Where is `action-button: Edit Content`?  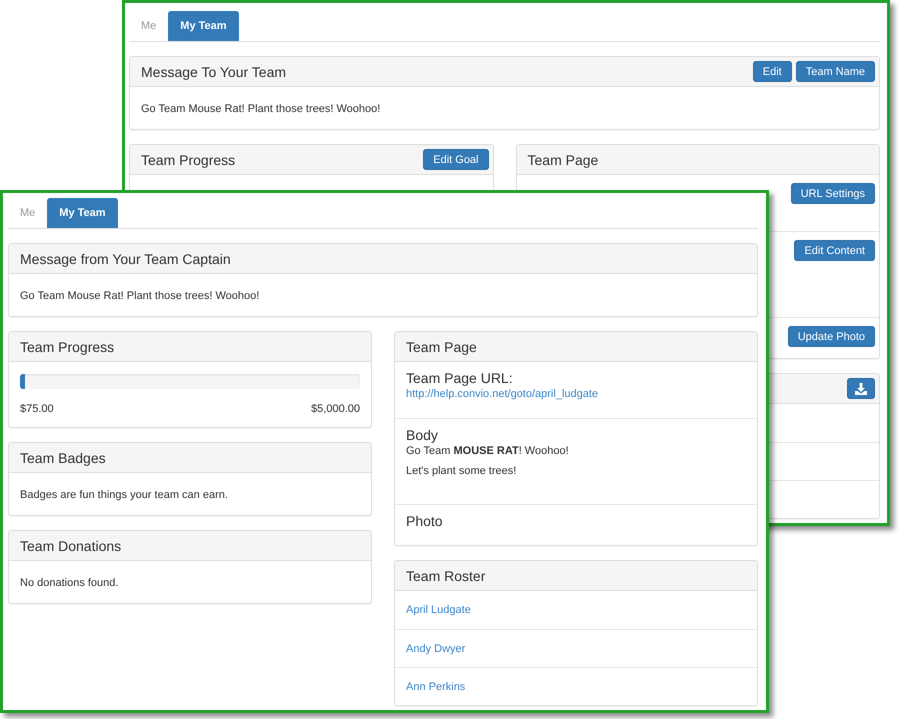 action-button: Edit Content is located at coordinates (834, 250).